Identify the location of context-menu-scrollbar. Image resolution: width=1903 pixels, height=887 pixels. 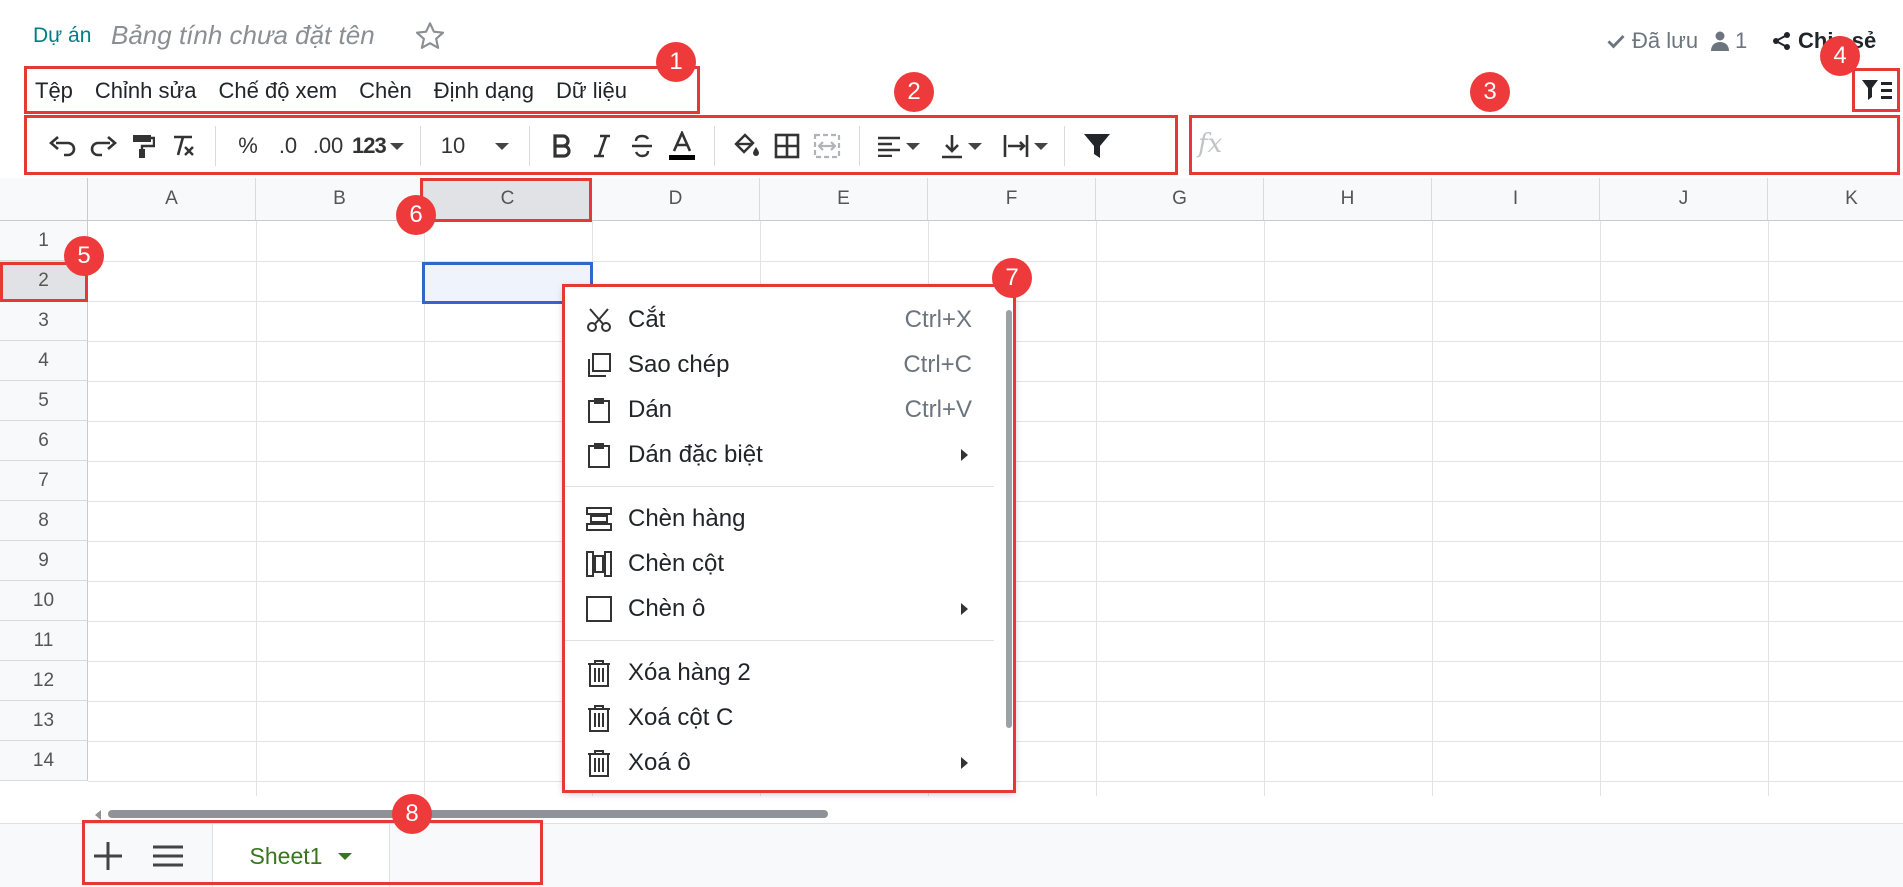
(1009, 519).